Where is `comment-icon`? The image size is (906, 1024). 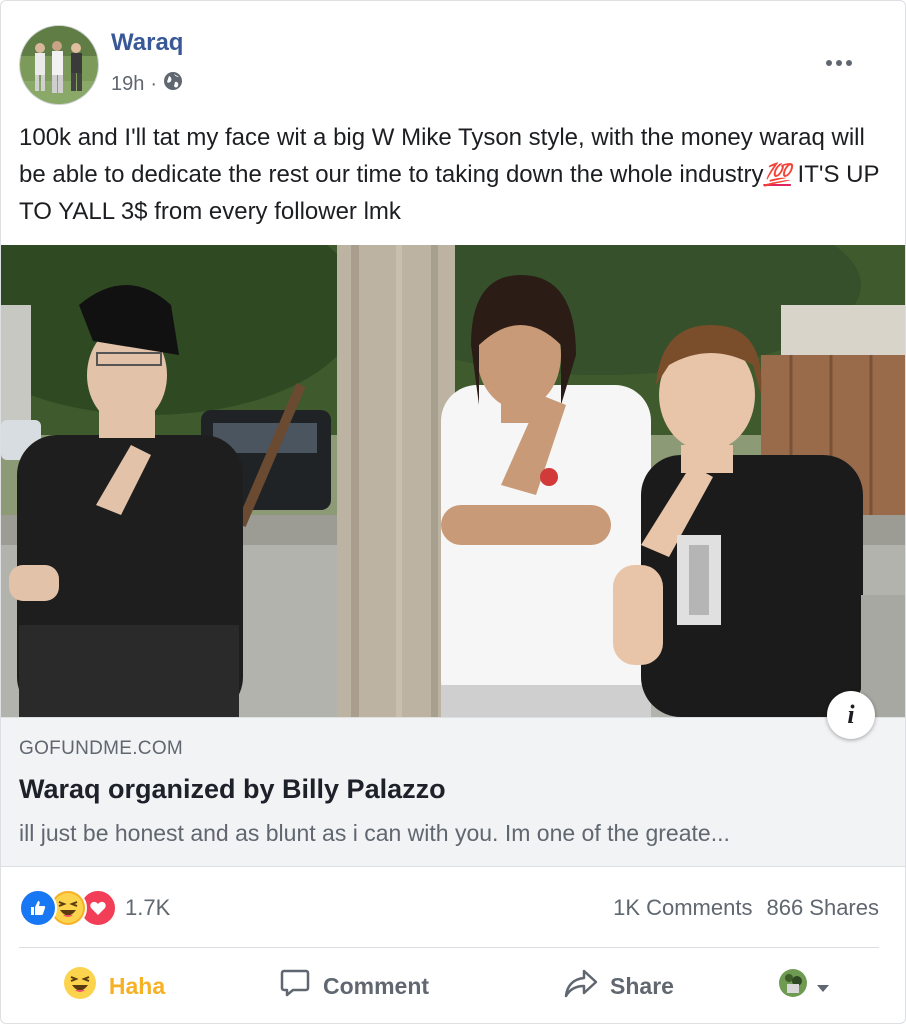 comment-icon is located at coordinates (295, 986).